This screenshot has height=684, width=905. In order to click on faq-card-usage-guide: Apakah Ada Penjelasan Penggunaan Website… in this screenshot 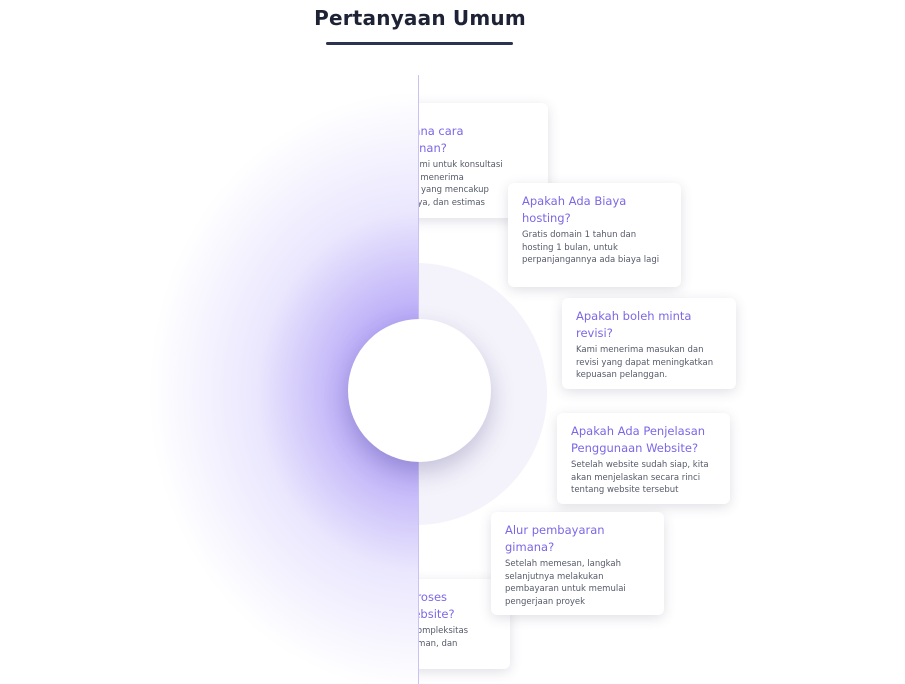, I will do `click(643, 458)`.